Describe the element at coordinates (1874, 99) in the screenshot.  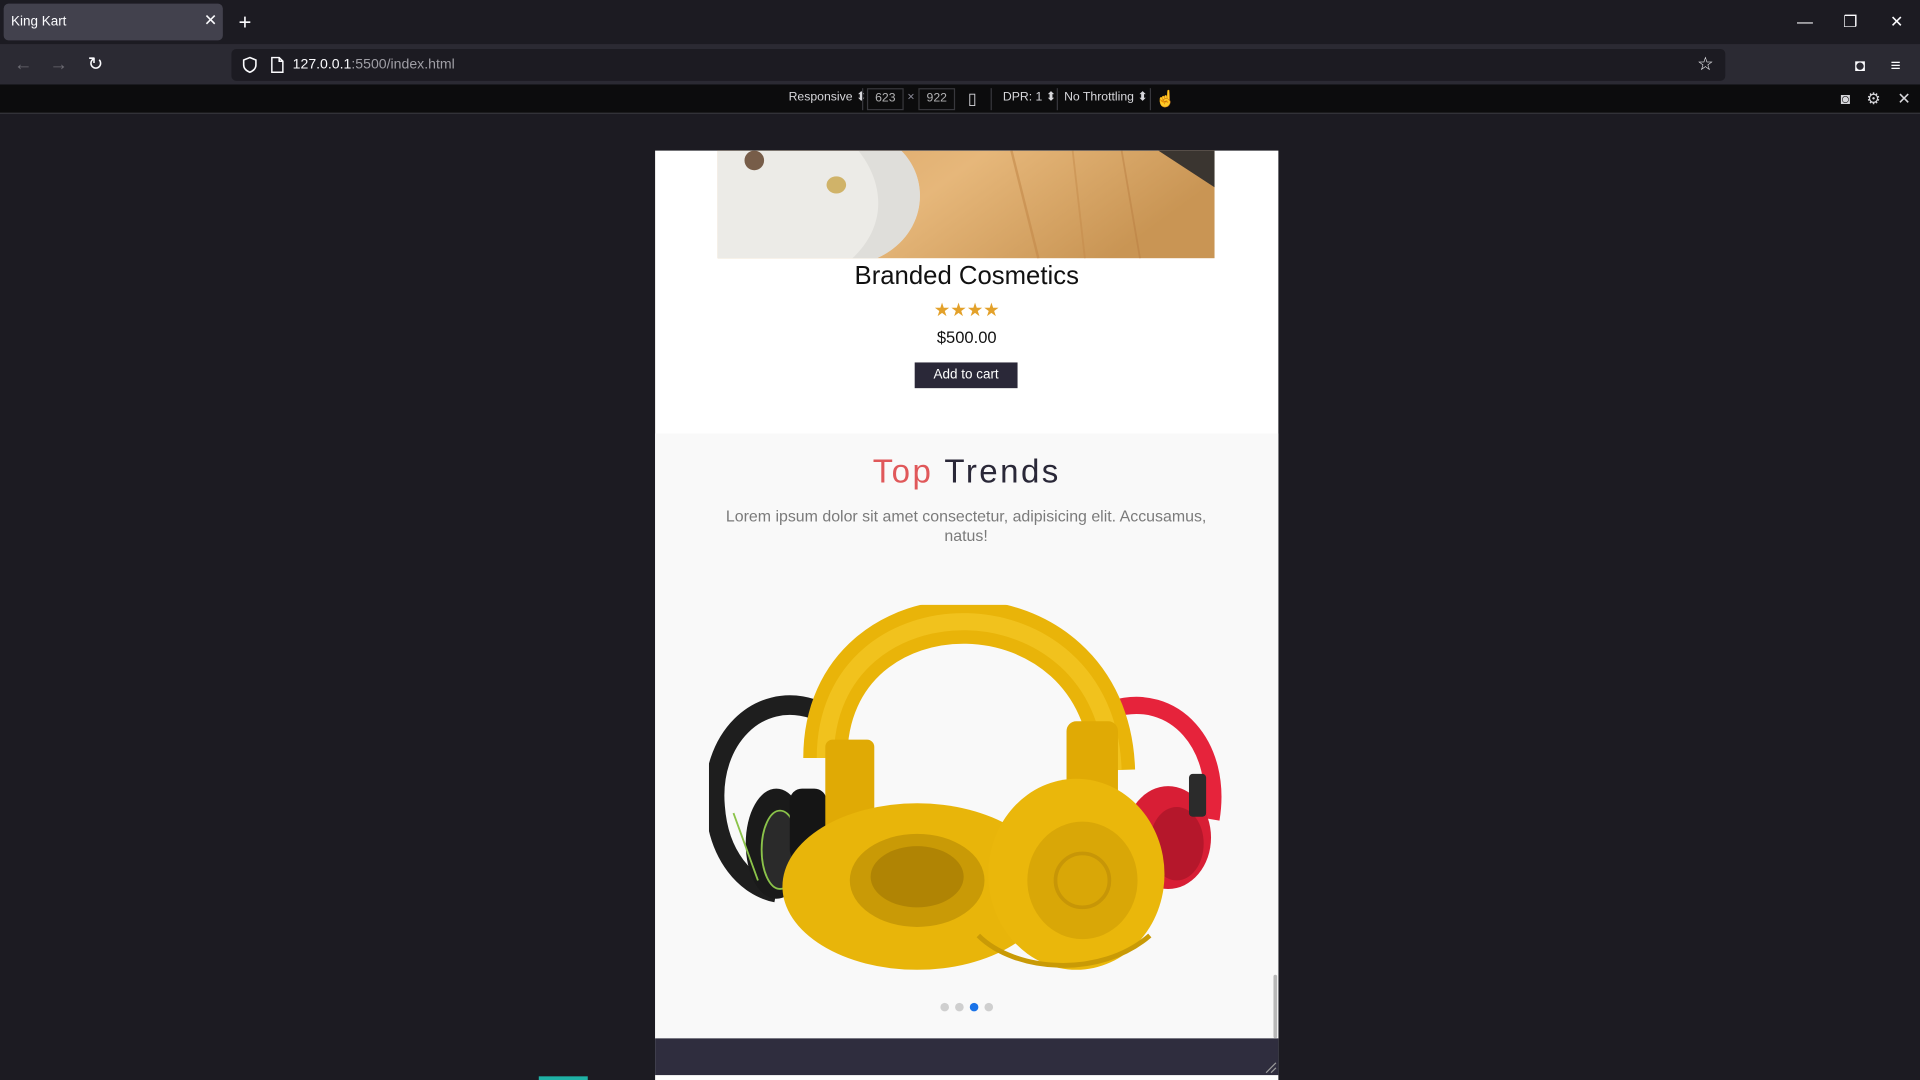
I see `settings-icon: ⚙` at that location.